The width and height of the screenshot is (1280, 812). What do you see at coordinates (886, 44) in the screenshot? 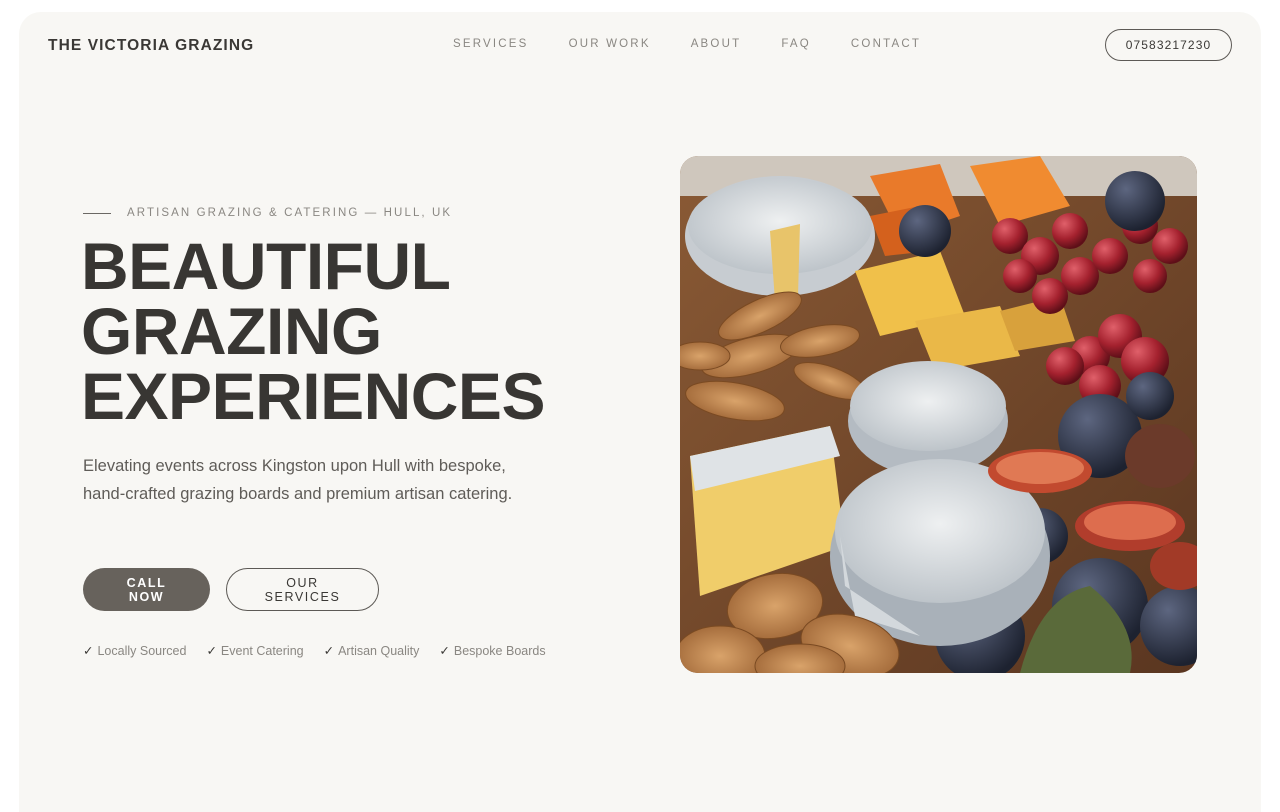
I see `nav-contact: CONTACT` at bounding box center [886, 44].